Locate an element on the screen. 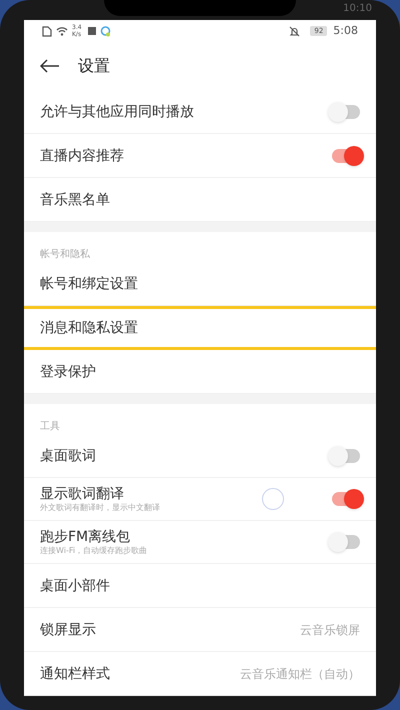 This screenshot has width=400, height=710. cloud-icon is located at coordinates (105, 31).